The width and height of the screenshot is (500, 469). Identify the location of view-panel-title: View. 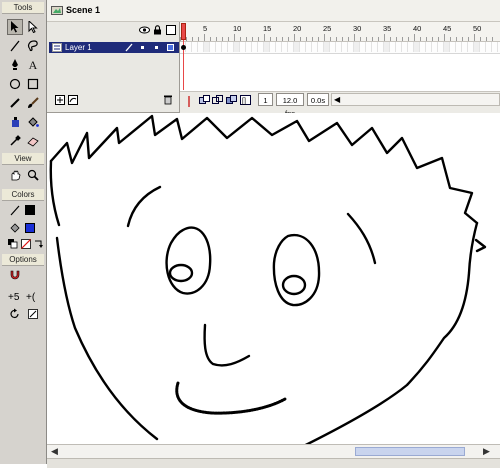
(23, 159).